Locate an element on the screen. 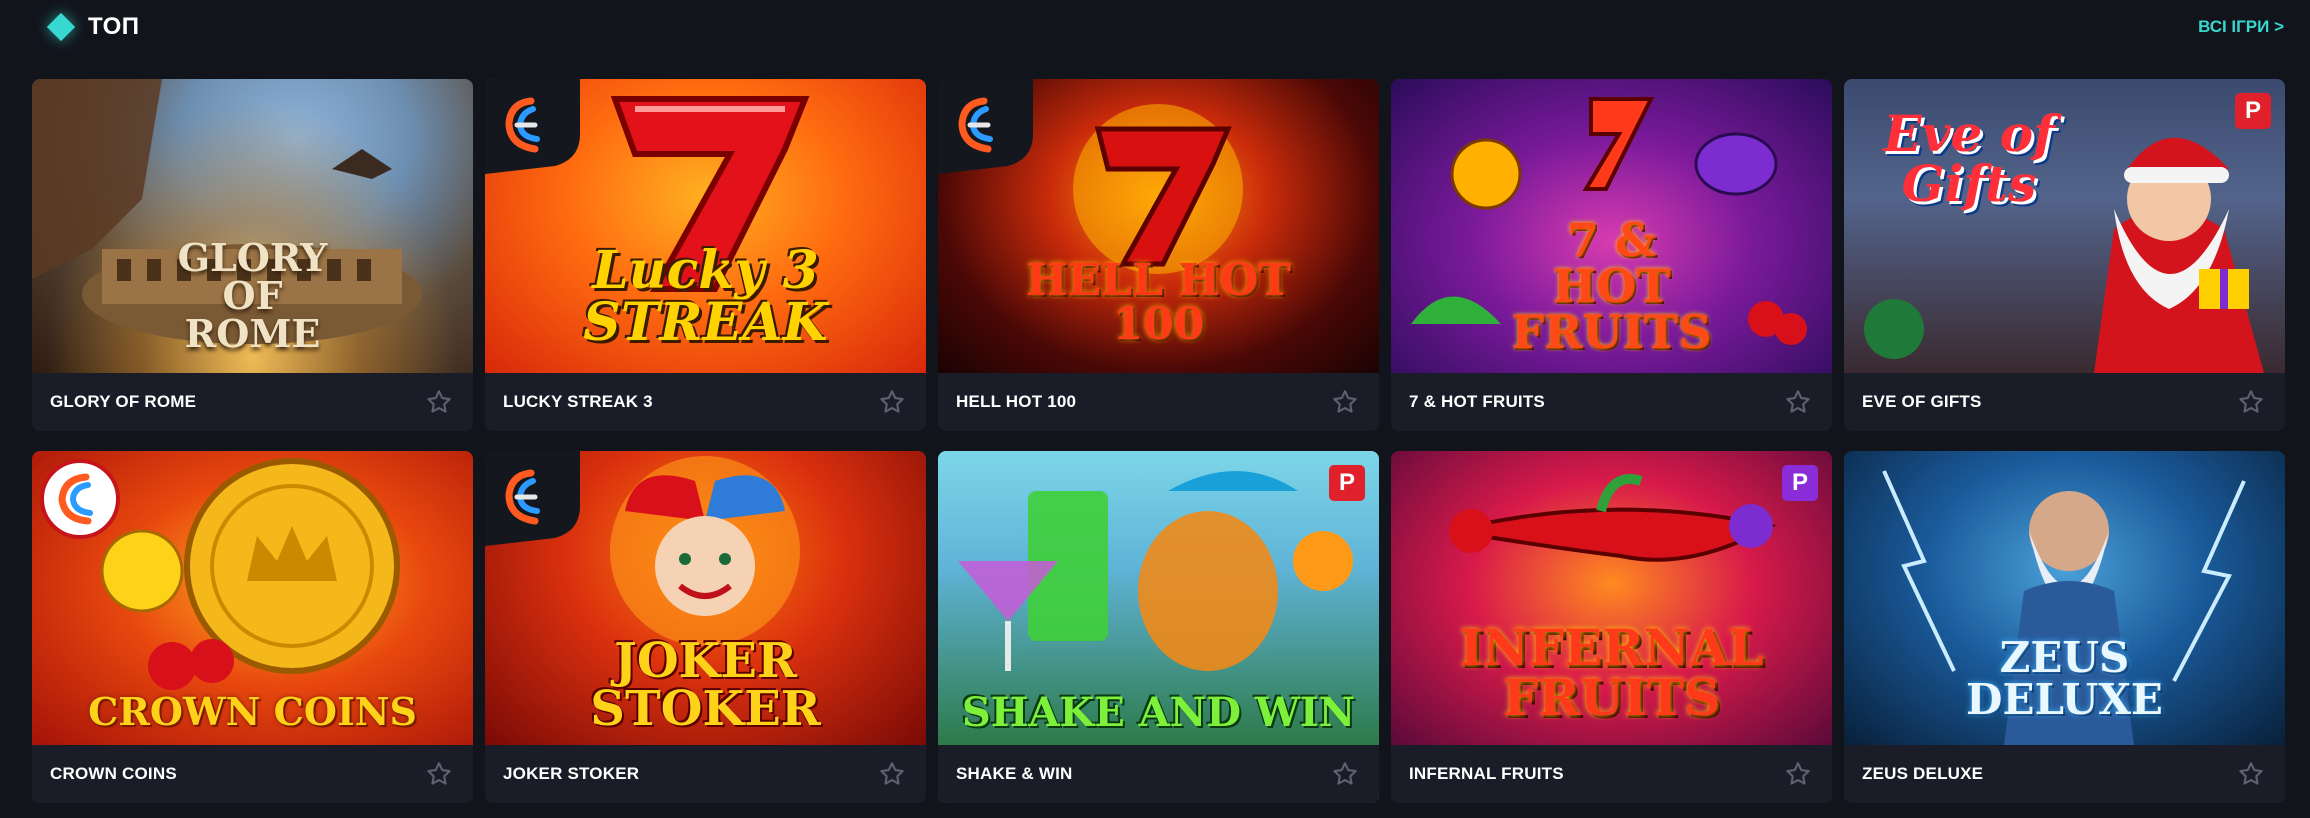  game-art-title: JOKER STOKER is located at coordinates (705, 685).